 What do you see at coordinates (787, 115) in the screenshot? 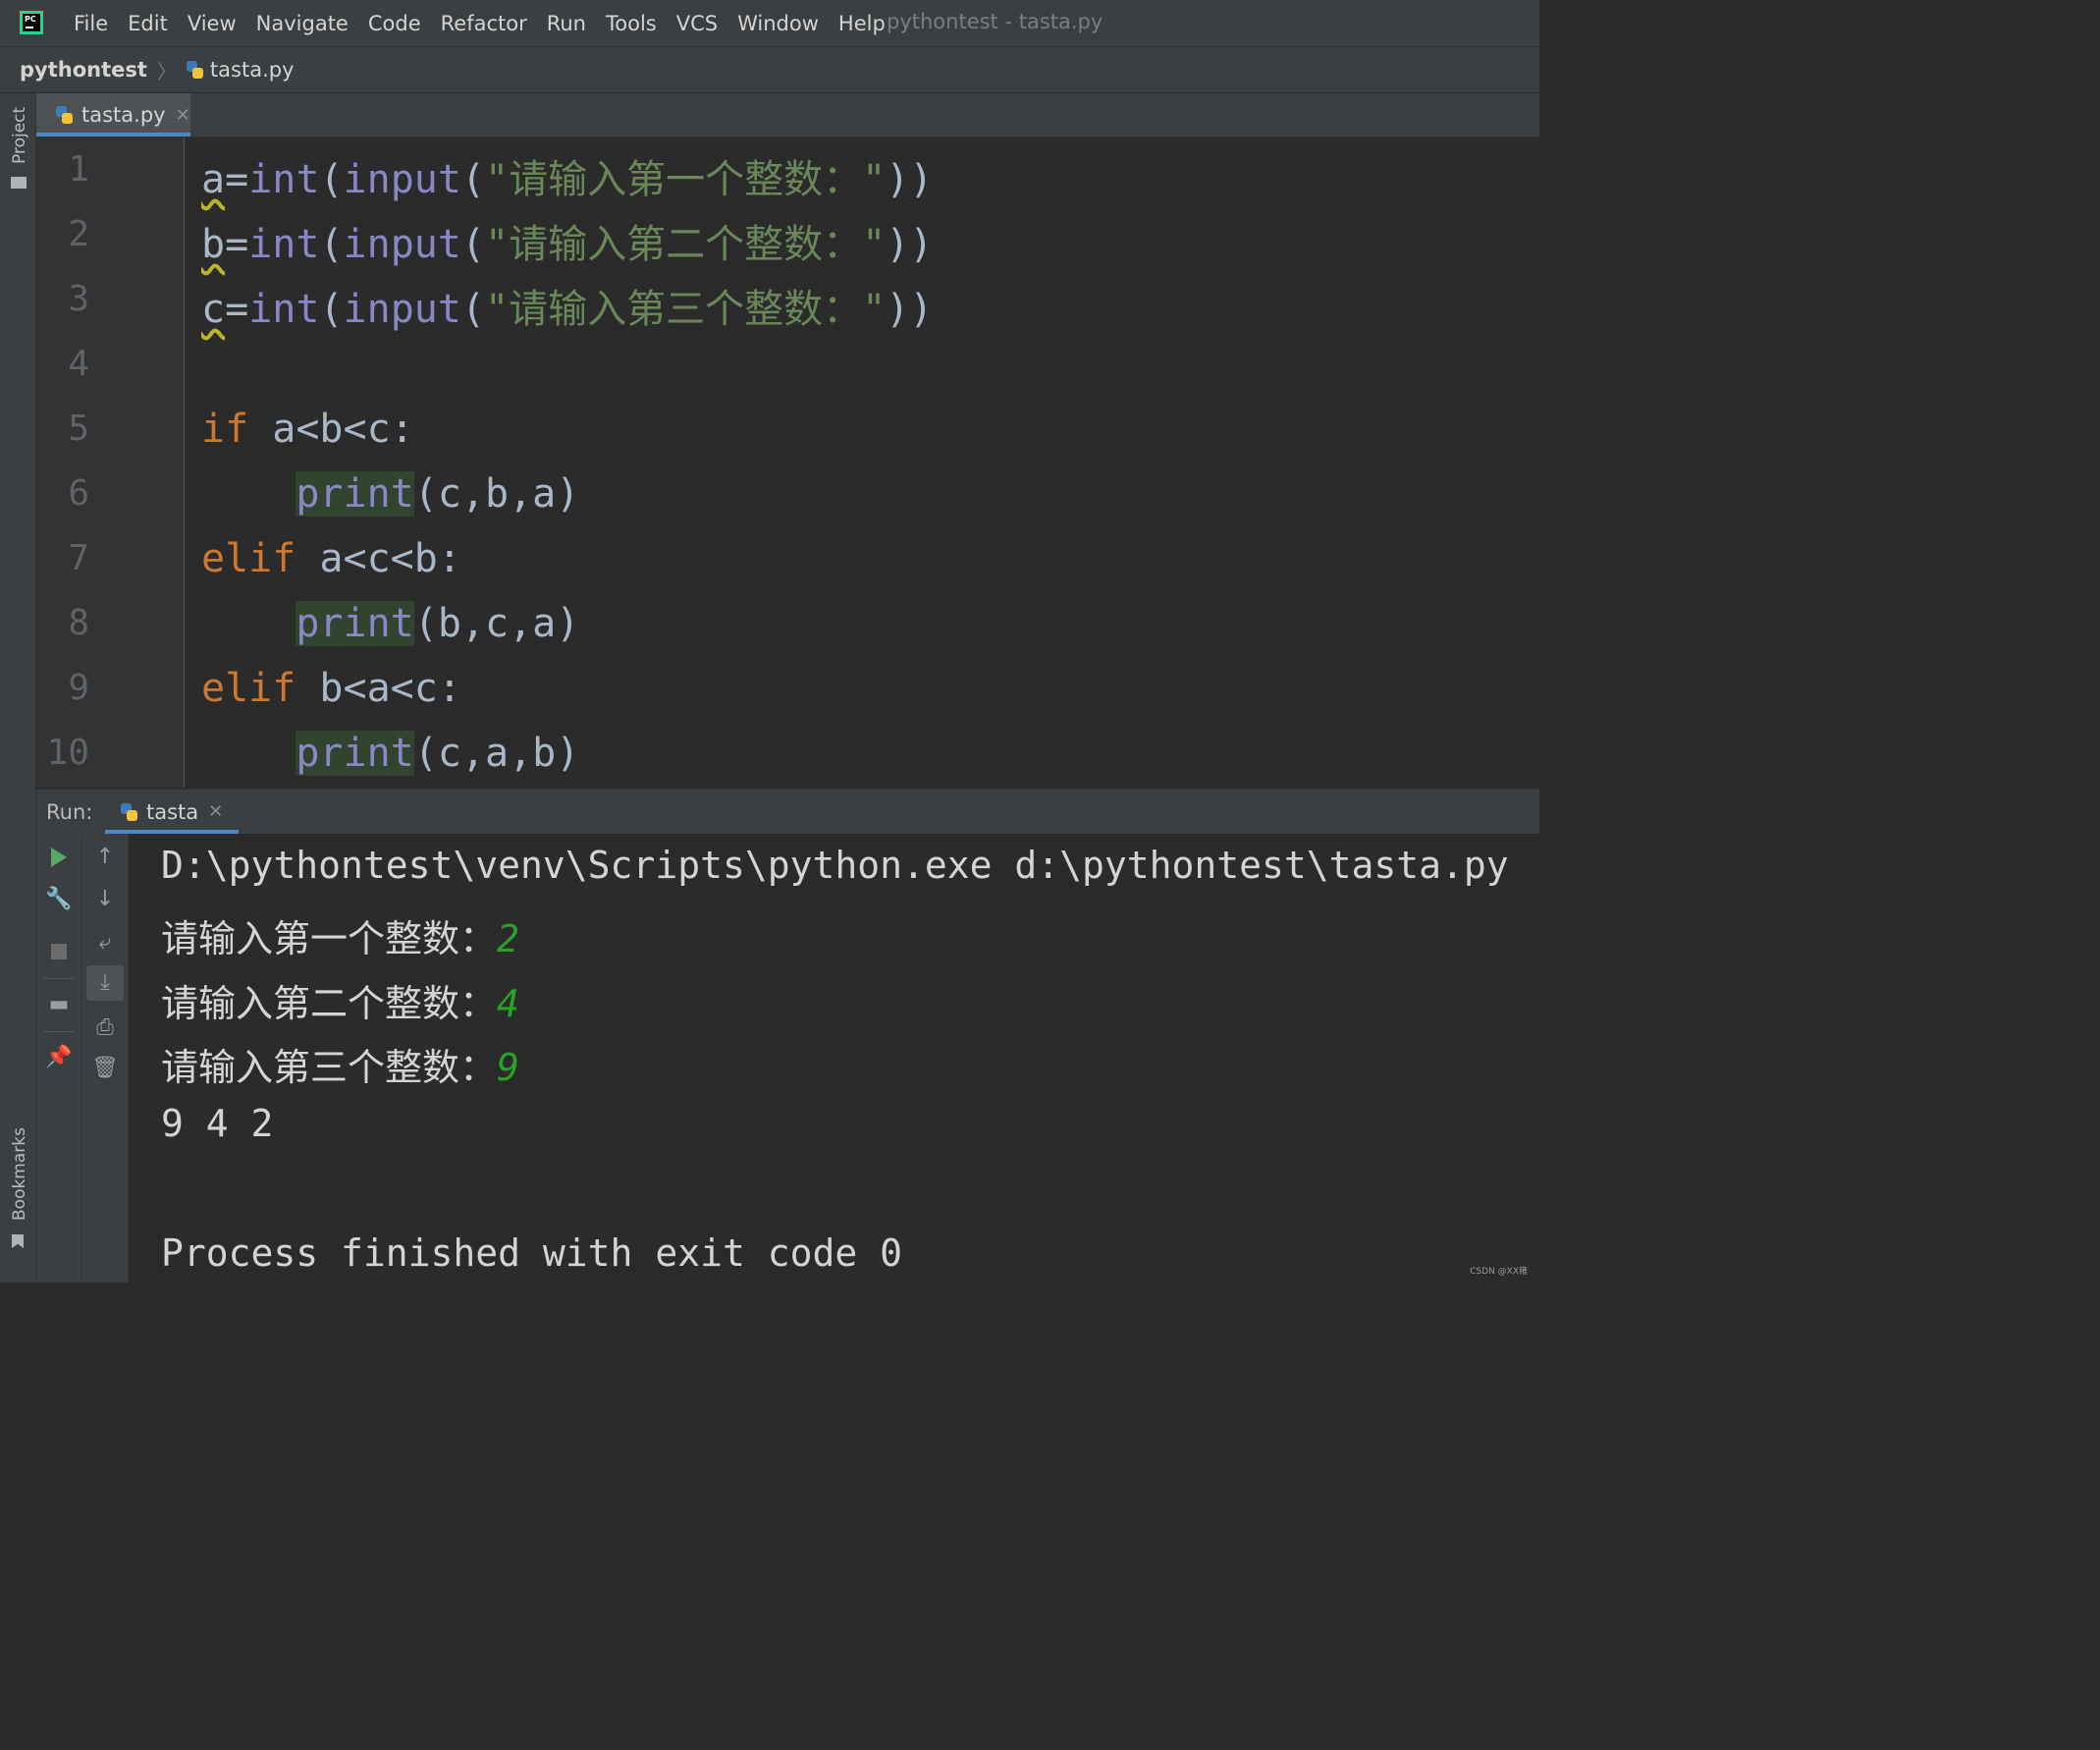
I see `editor-tab-bar: tasta.py ✕` at bounding box center [787, 115].